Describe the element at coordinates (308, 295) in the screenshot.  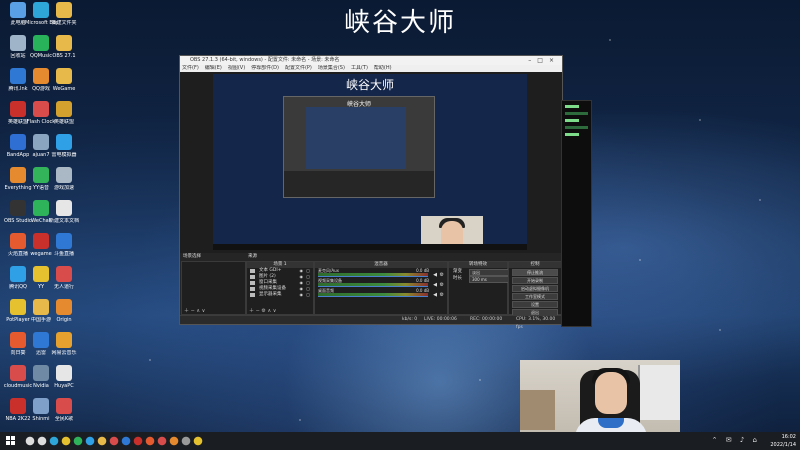
I see `lock-icon: ▢` at that location.